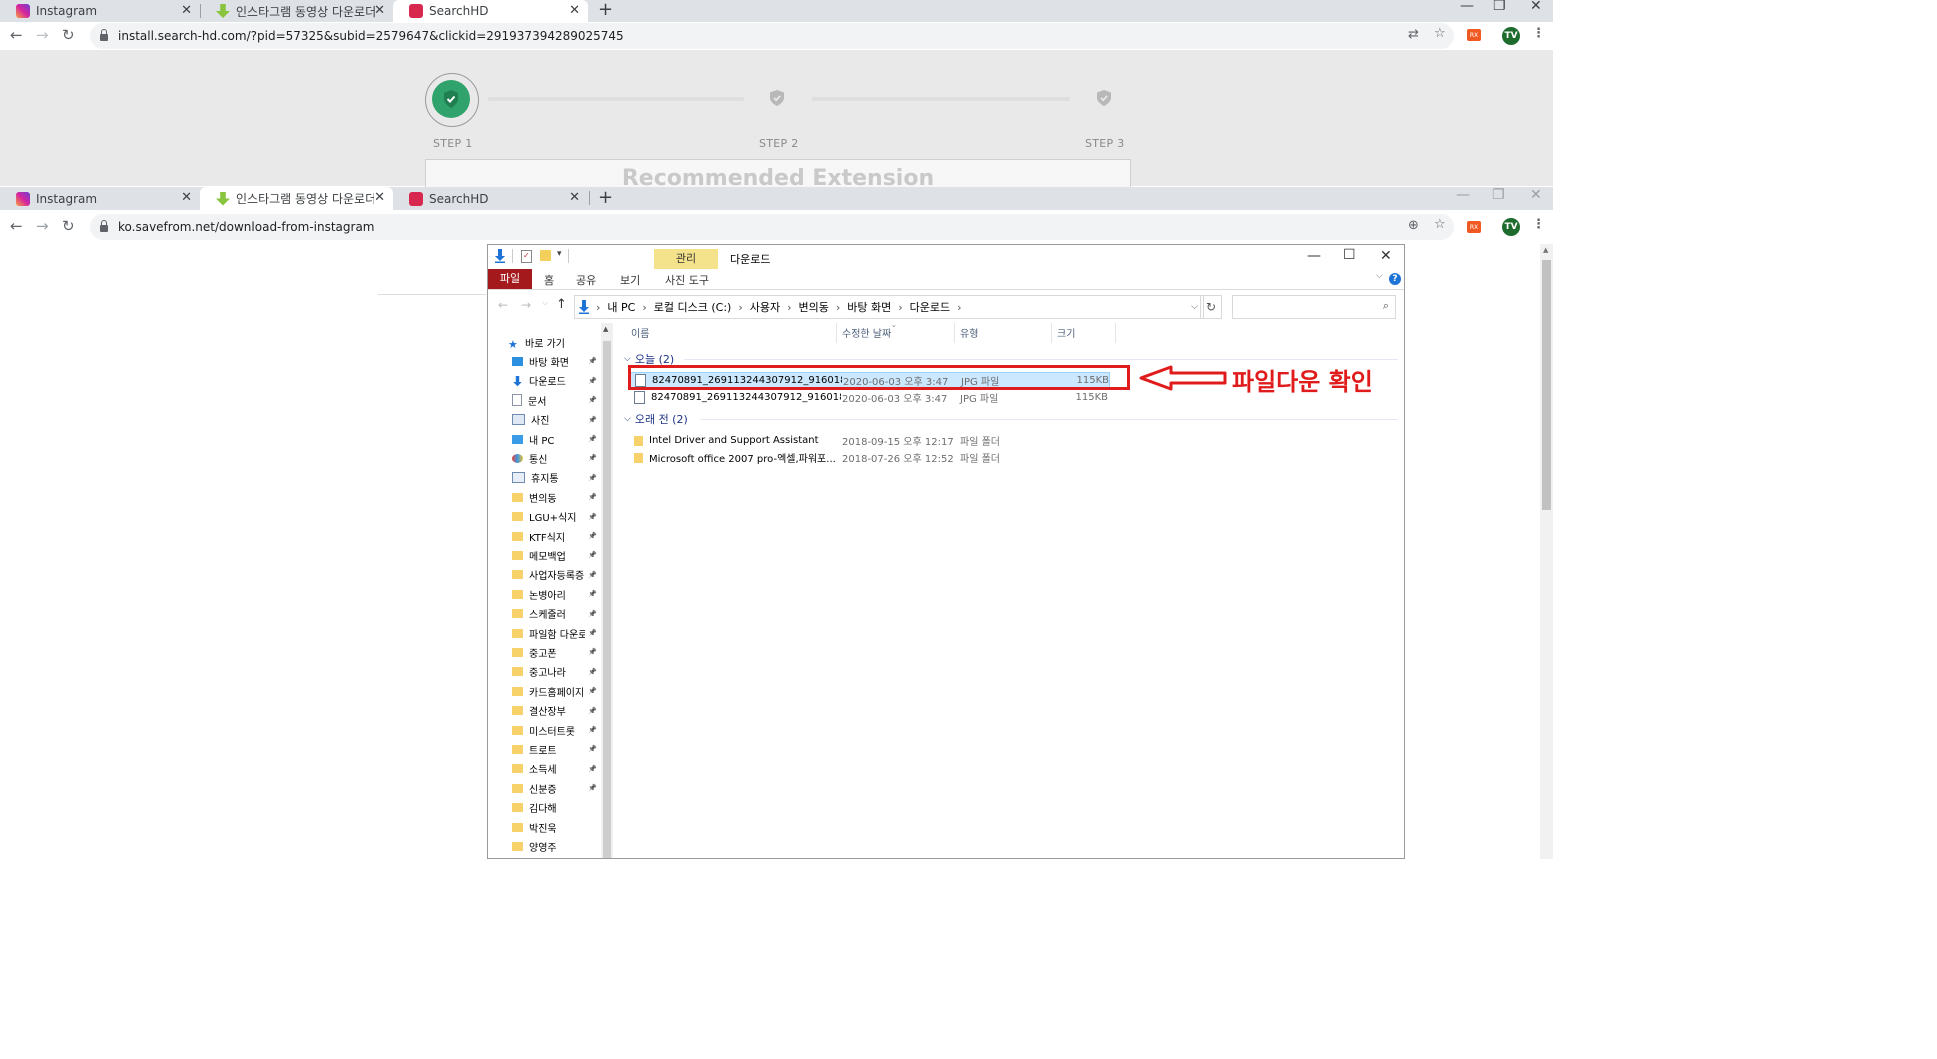 The height and width of the screenshot is (1059, 1937). Describe the element at coordinates (556, 827) in the screenshot. I see `nav-item: 박진욱` at that location.